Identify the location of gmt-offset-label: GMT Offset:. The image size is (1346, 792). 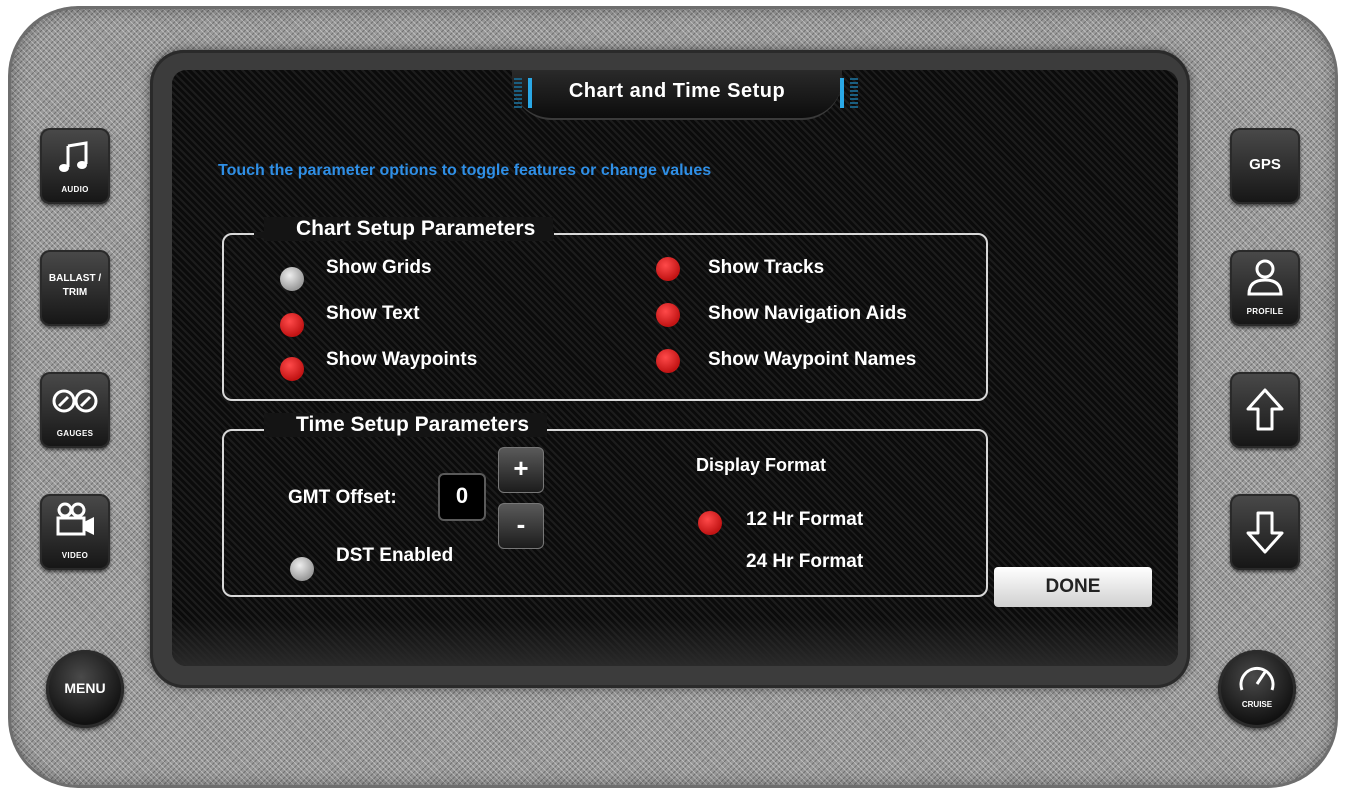
(342, 497).